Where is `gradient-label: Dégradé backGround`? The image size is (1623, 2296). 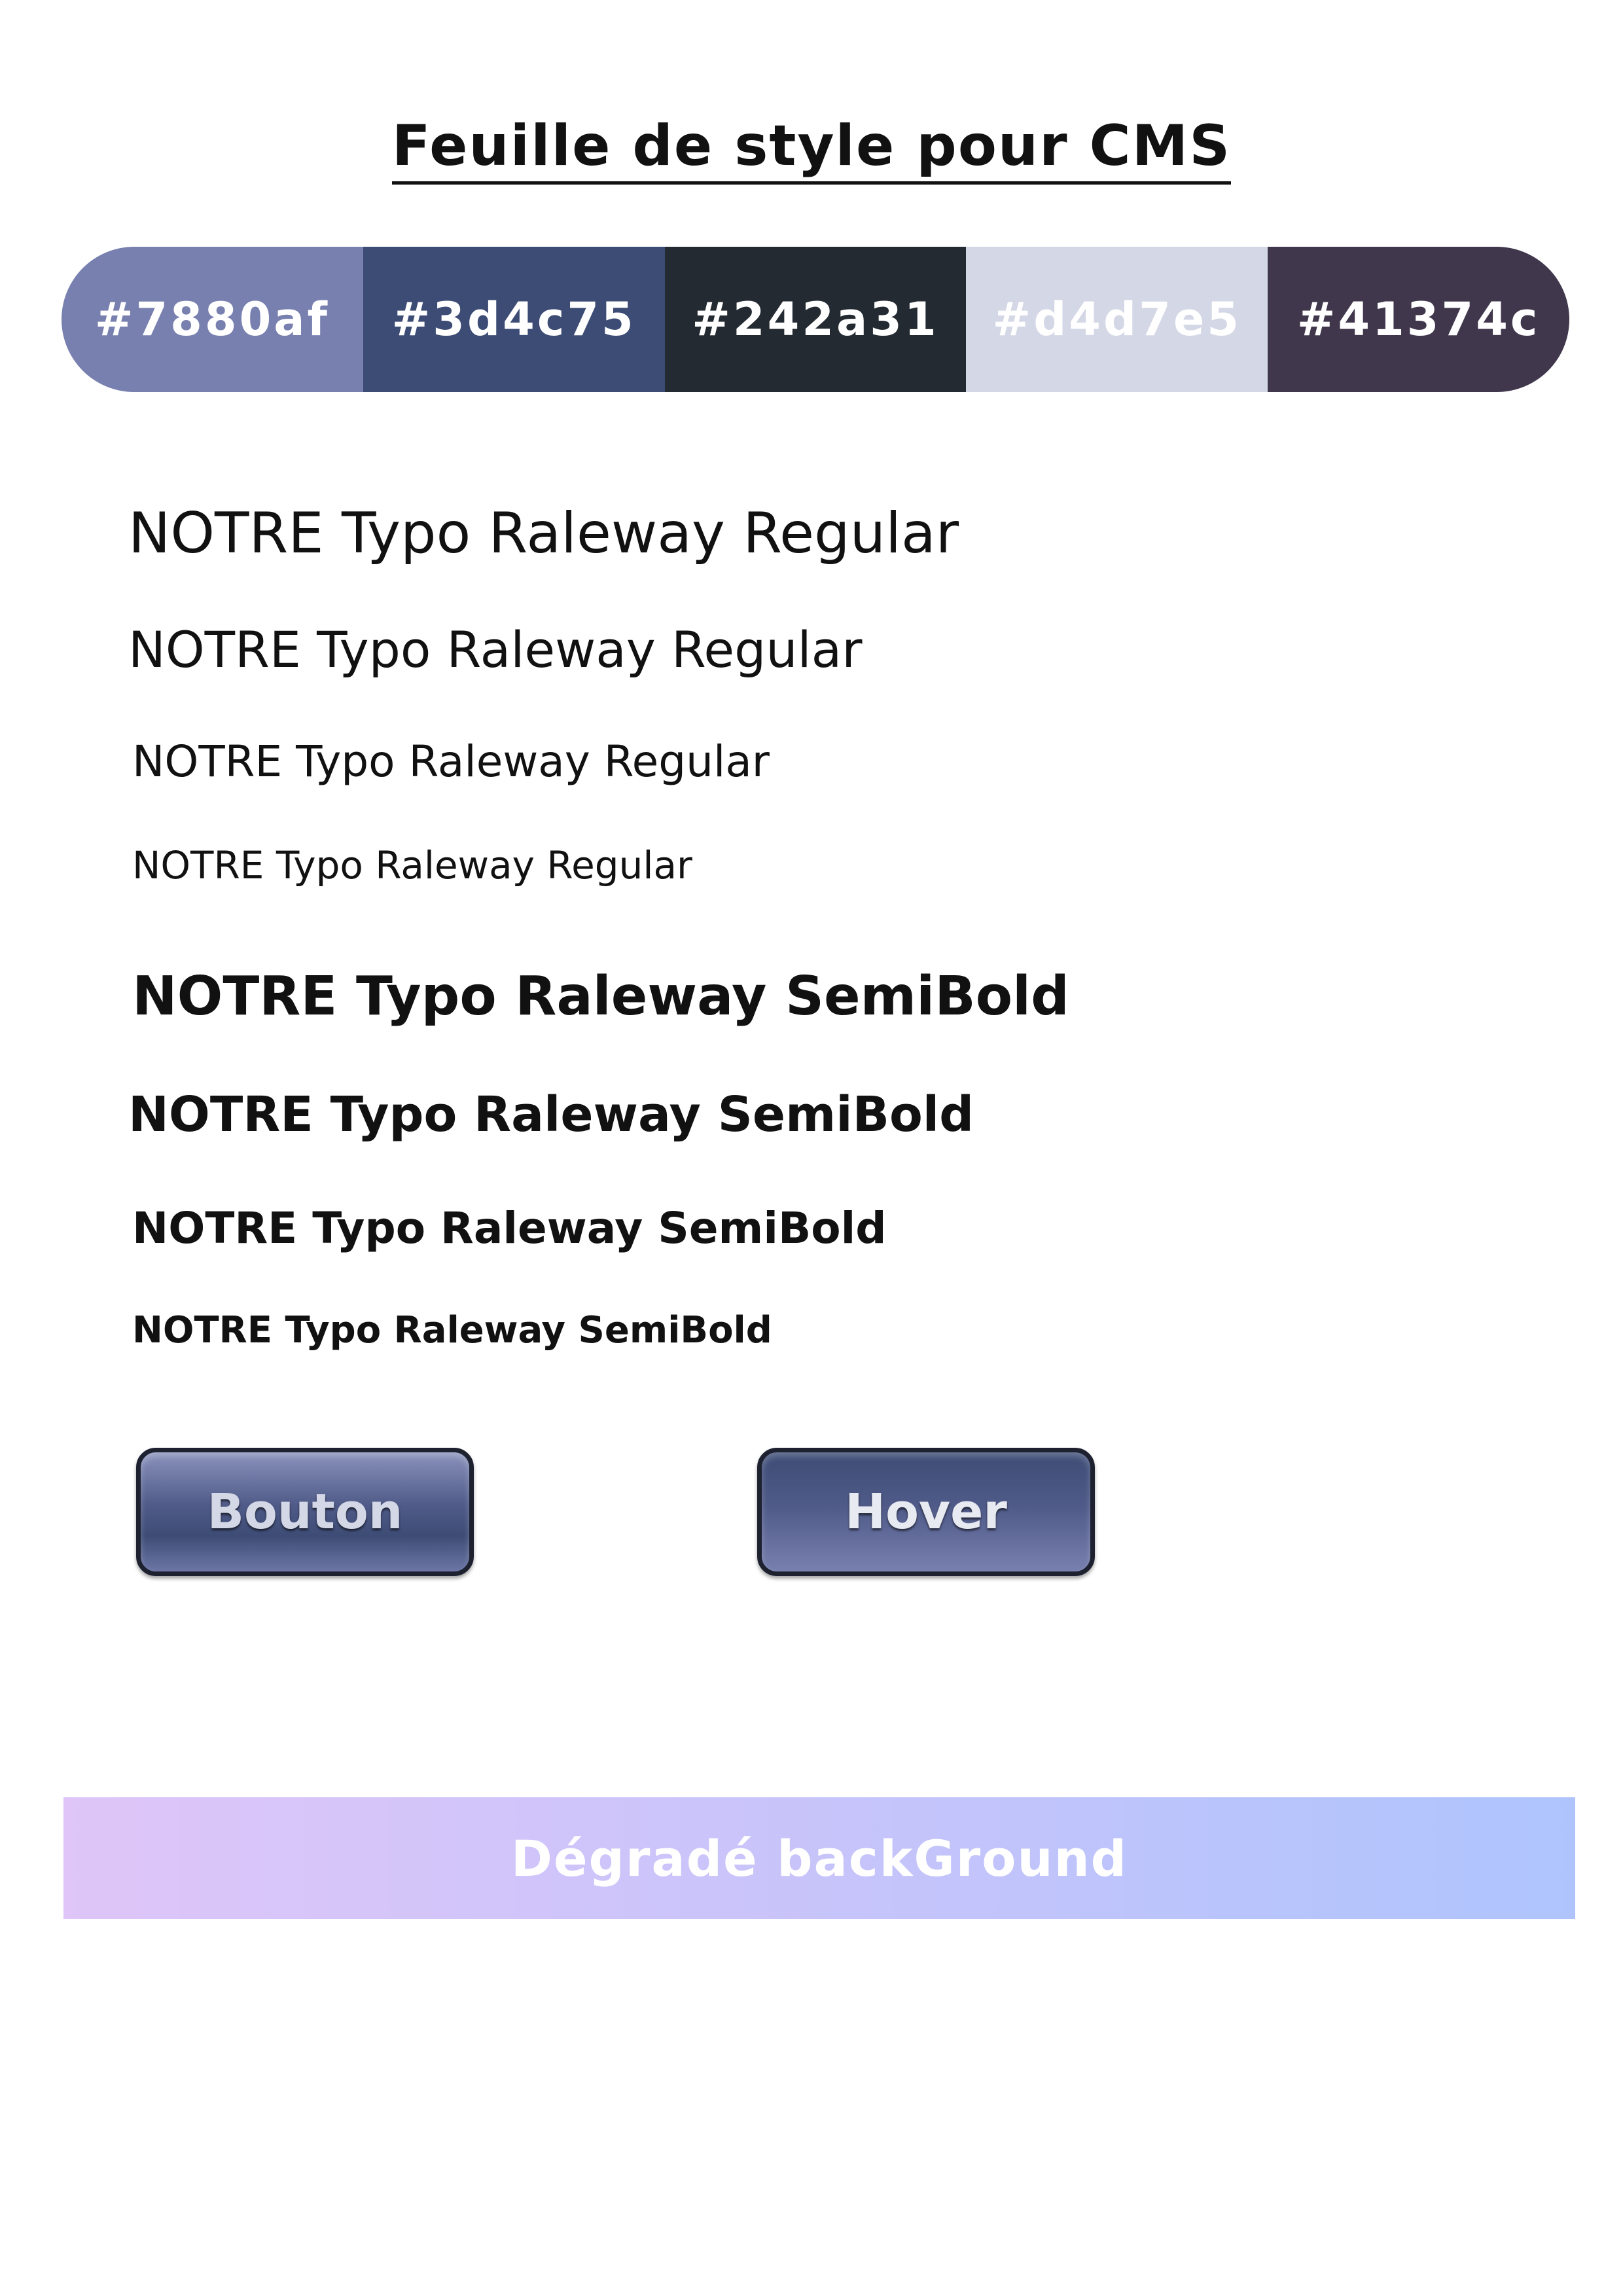
gradient-label: Dégradé backGround is located at coordinates (819, 1859).